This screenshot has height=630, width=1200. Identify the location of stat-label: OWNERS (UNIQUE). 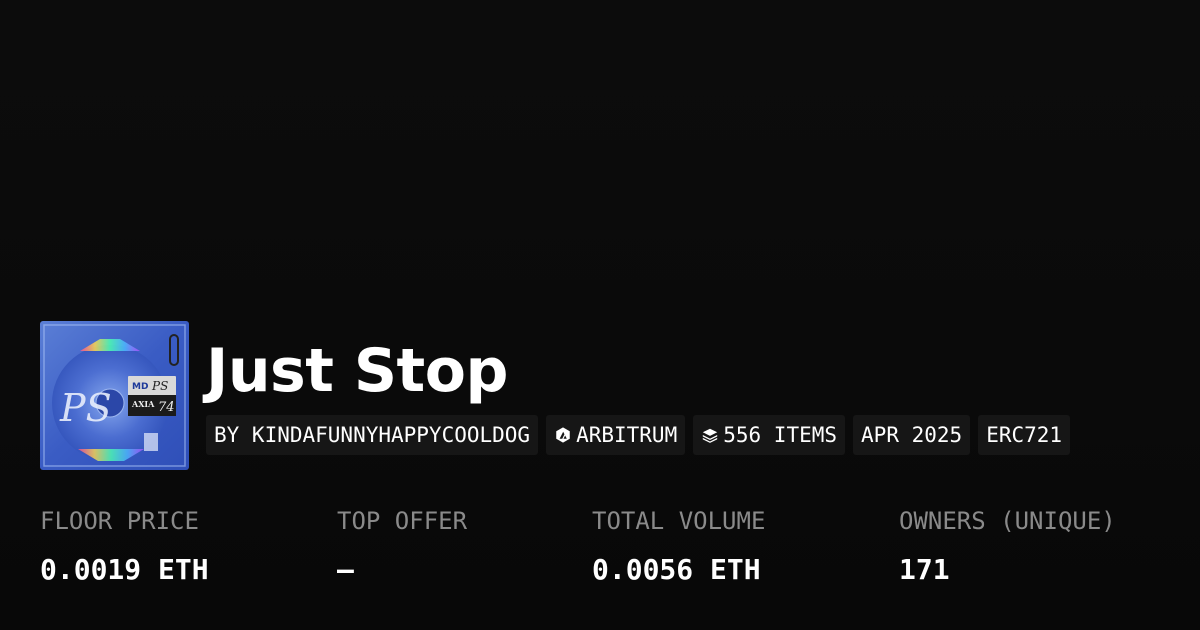
(1007, 521).